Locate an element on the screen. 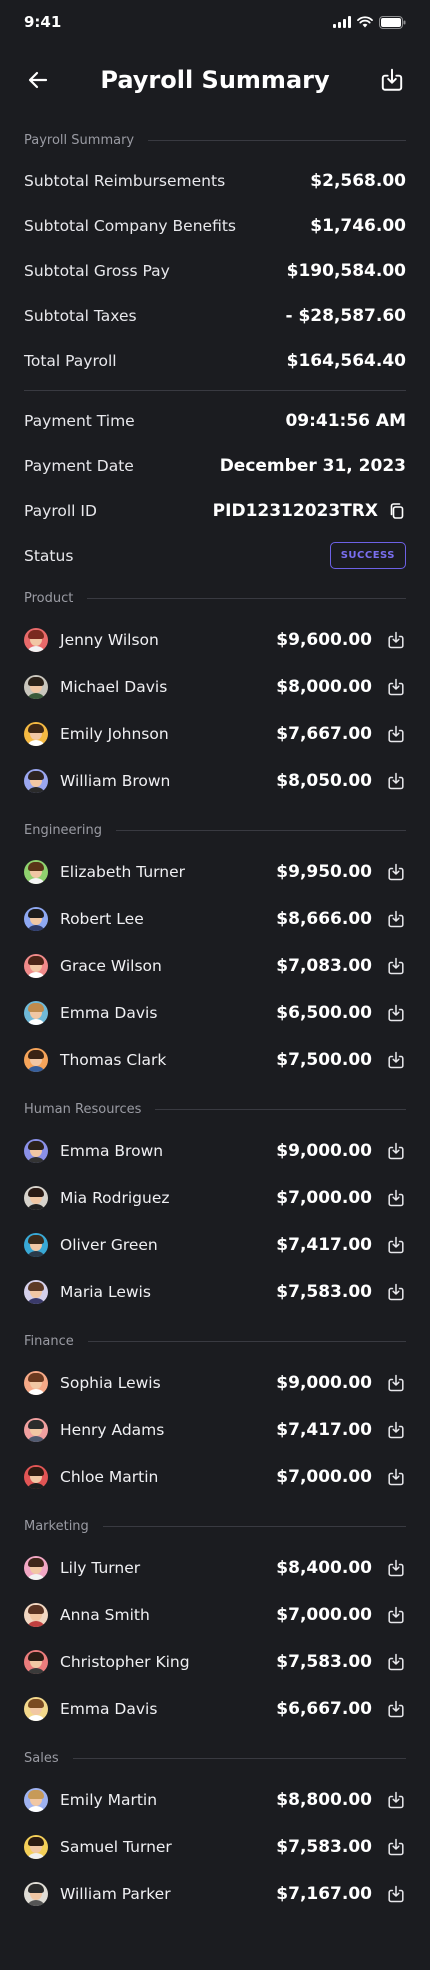  employee-name: Henry Adams is located at coordinates (112, 1429).